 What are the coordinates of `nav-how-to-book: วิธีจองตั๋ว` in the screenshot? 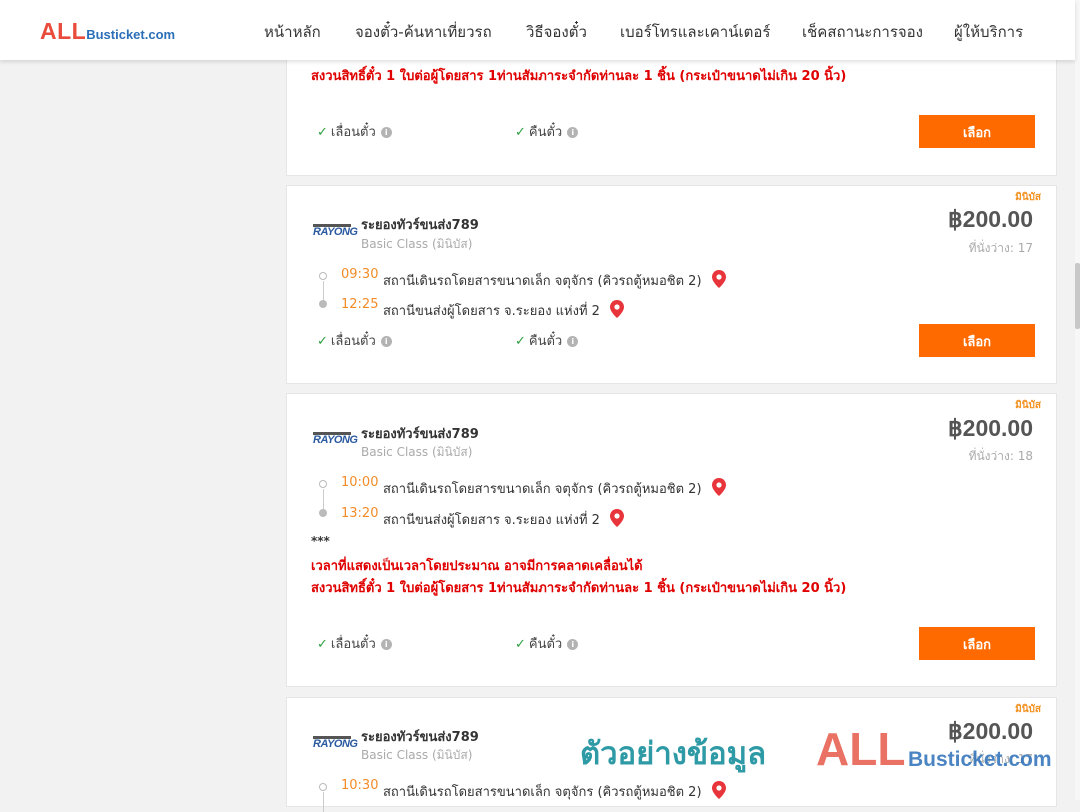 It's located at (556, 32).